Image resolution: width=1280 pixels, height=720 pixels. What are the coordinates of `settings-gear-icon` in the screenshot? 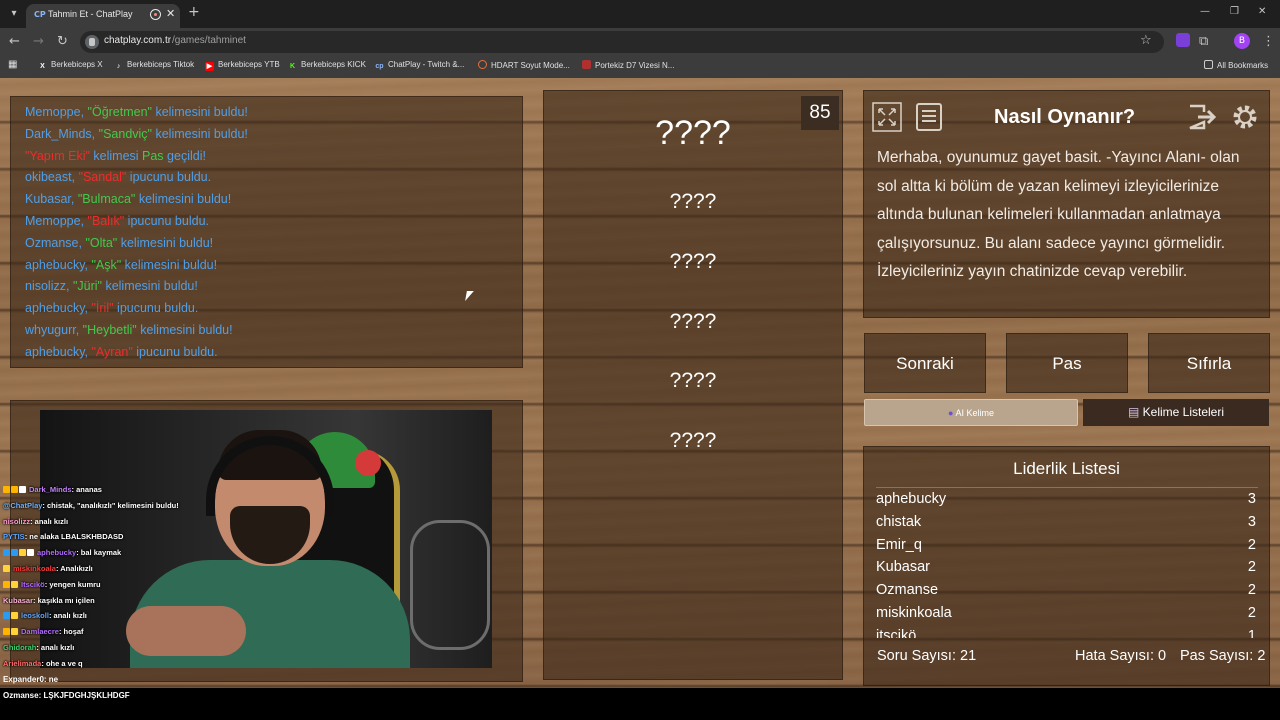 It's located at (1245, 117).